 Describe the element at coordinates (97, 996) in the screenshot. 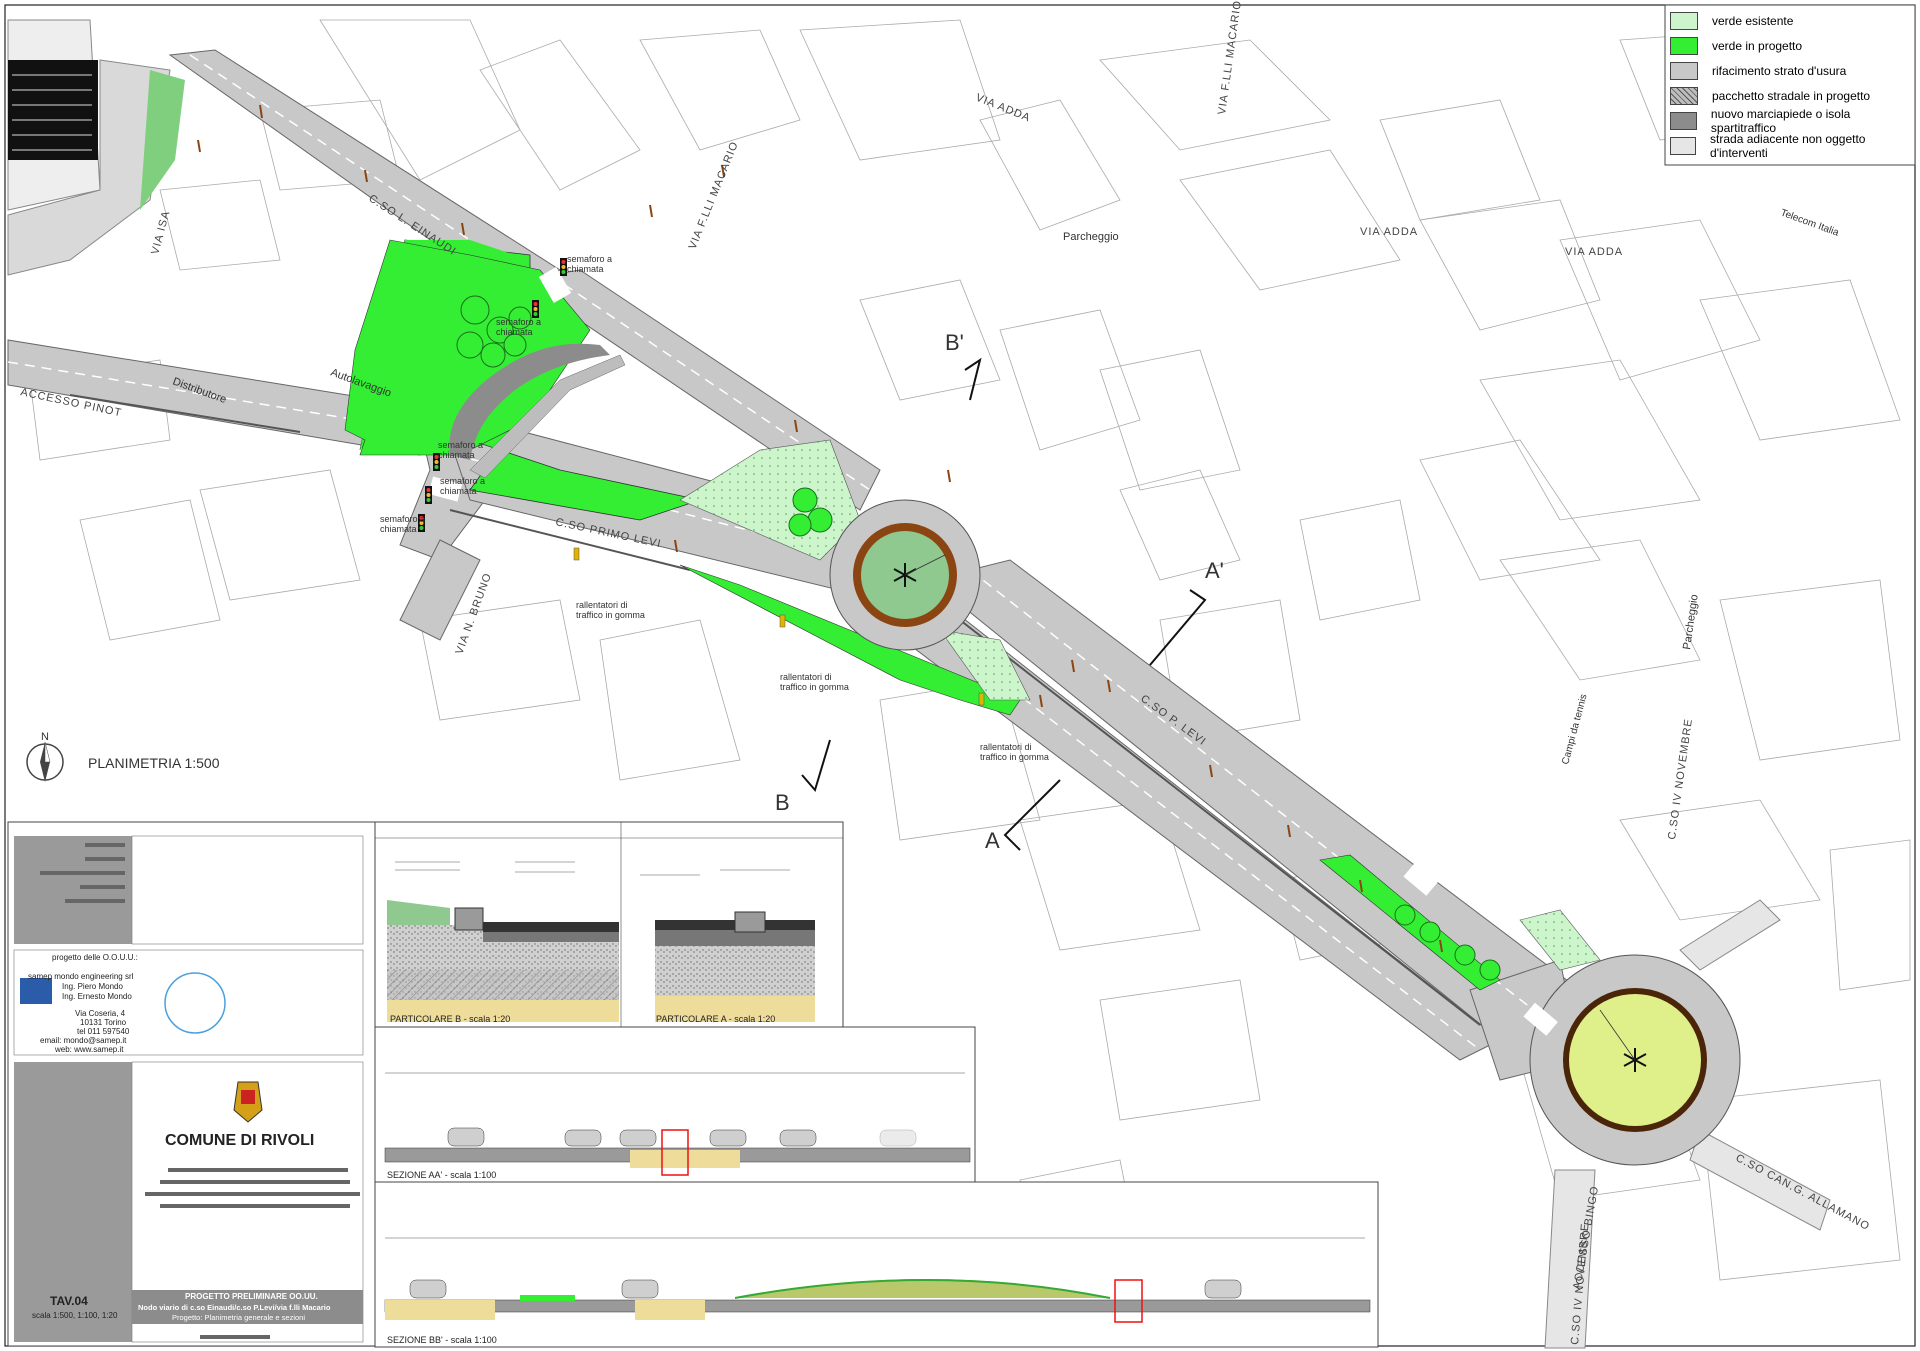

I see `tb-eng2: Ing. Ernesto Mondo` at that location.